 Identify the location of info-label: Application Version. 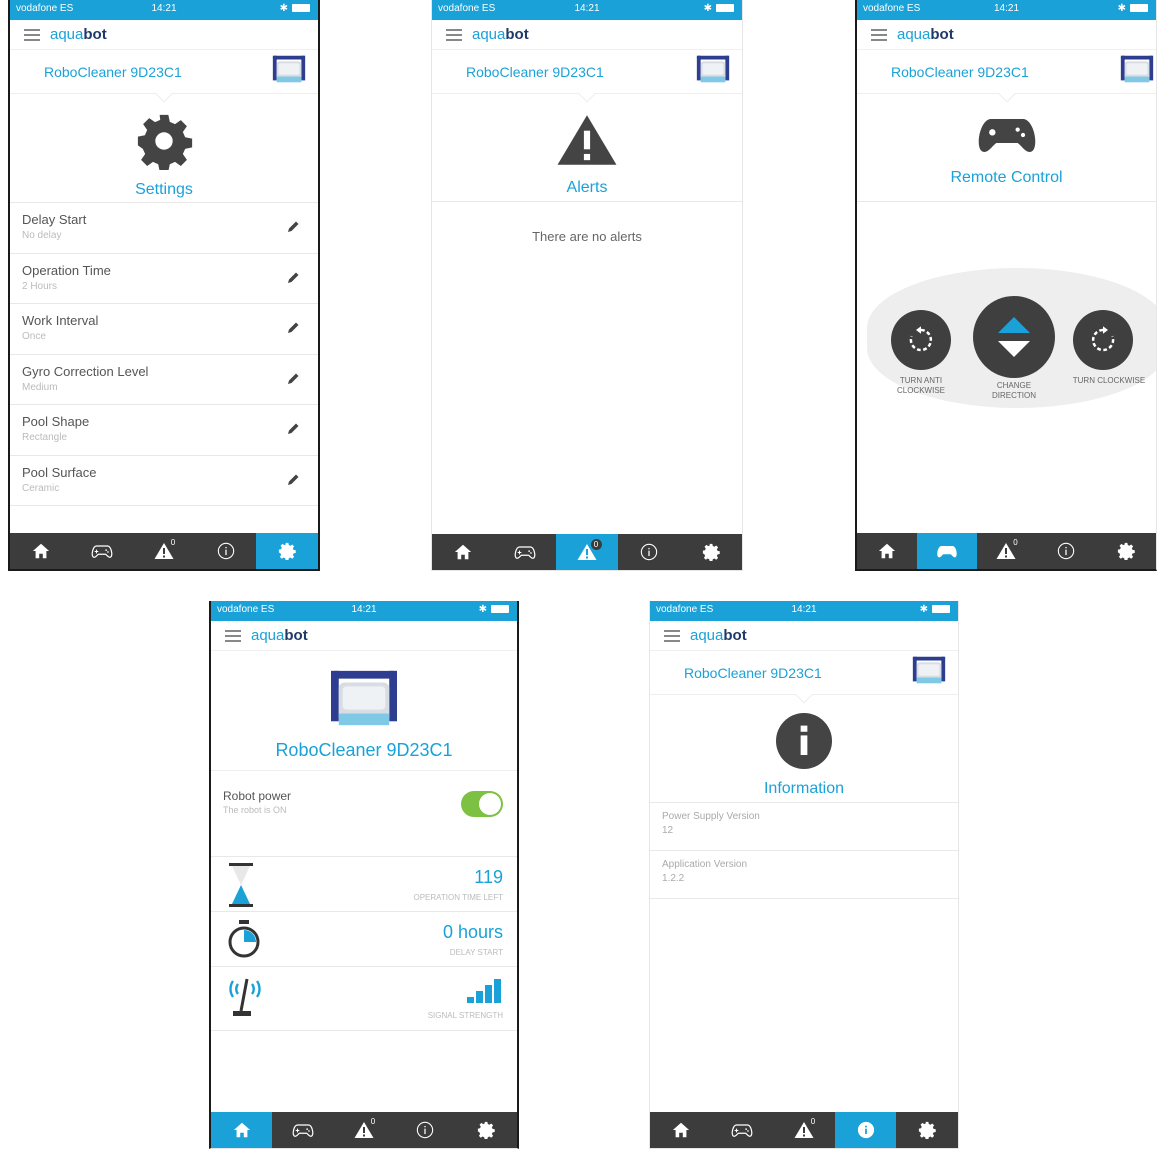
(705, 864).